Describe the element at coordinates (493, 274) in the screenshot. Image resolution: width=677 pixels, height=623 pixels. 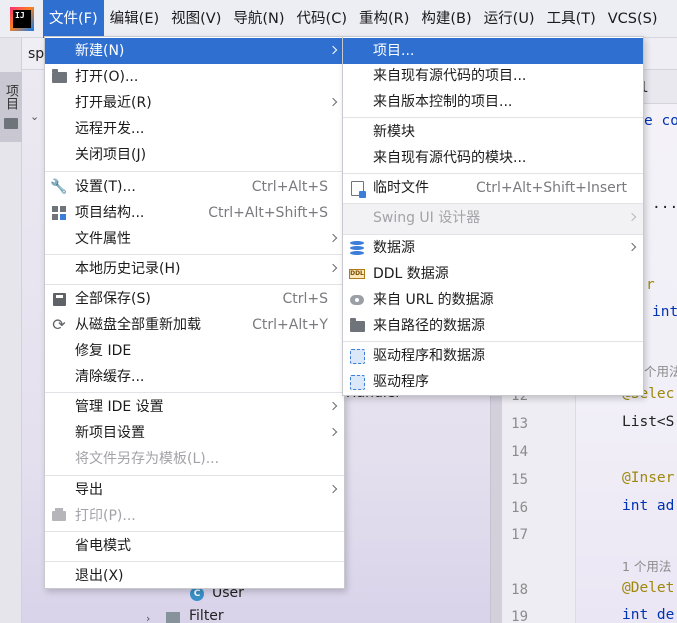
I see `menu-item-ddl-data-source: DDL DDL 数据源` at that location.